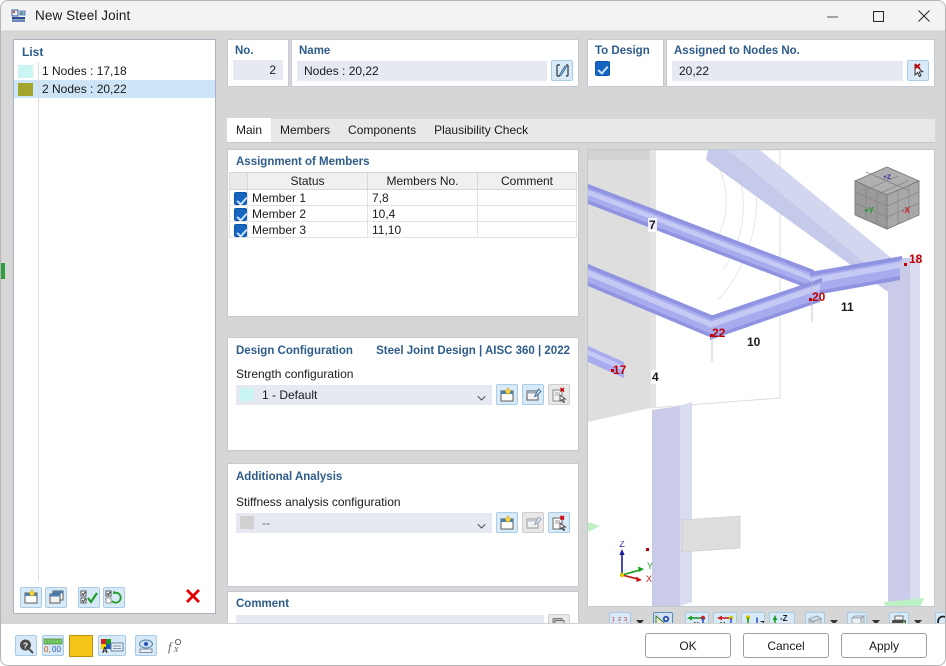  What do you see at coordinates (175, 645) in the screenshot?
I see `formula-button: f x` at bounding box center [175, 645].